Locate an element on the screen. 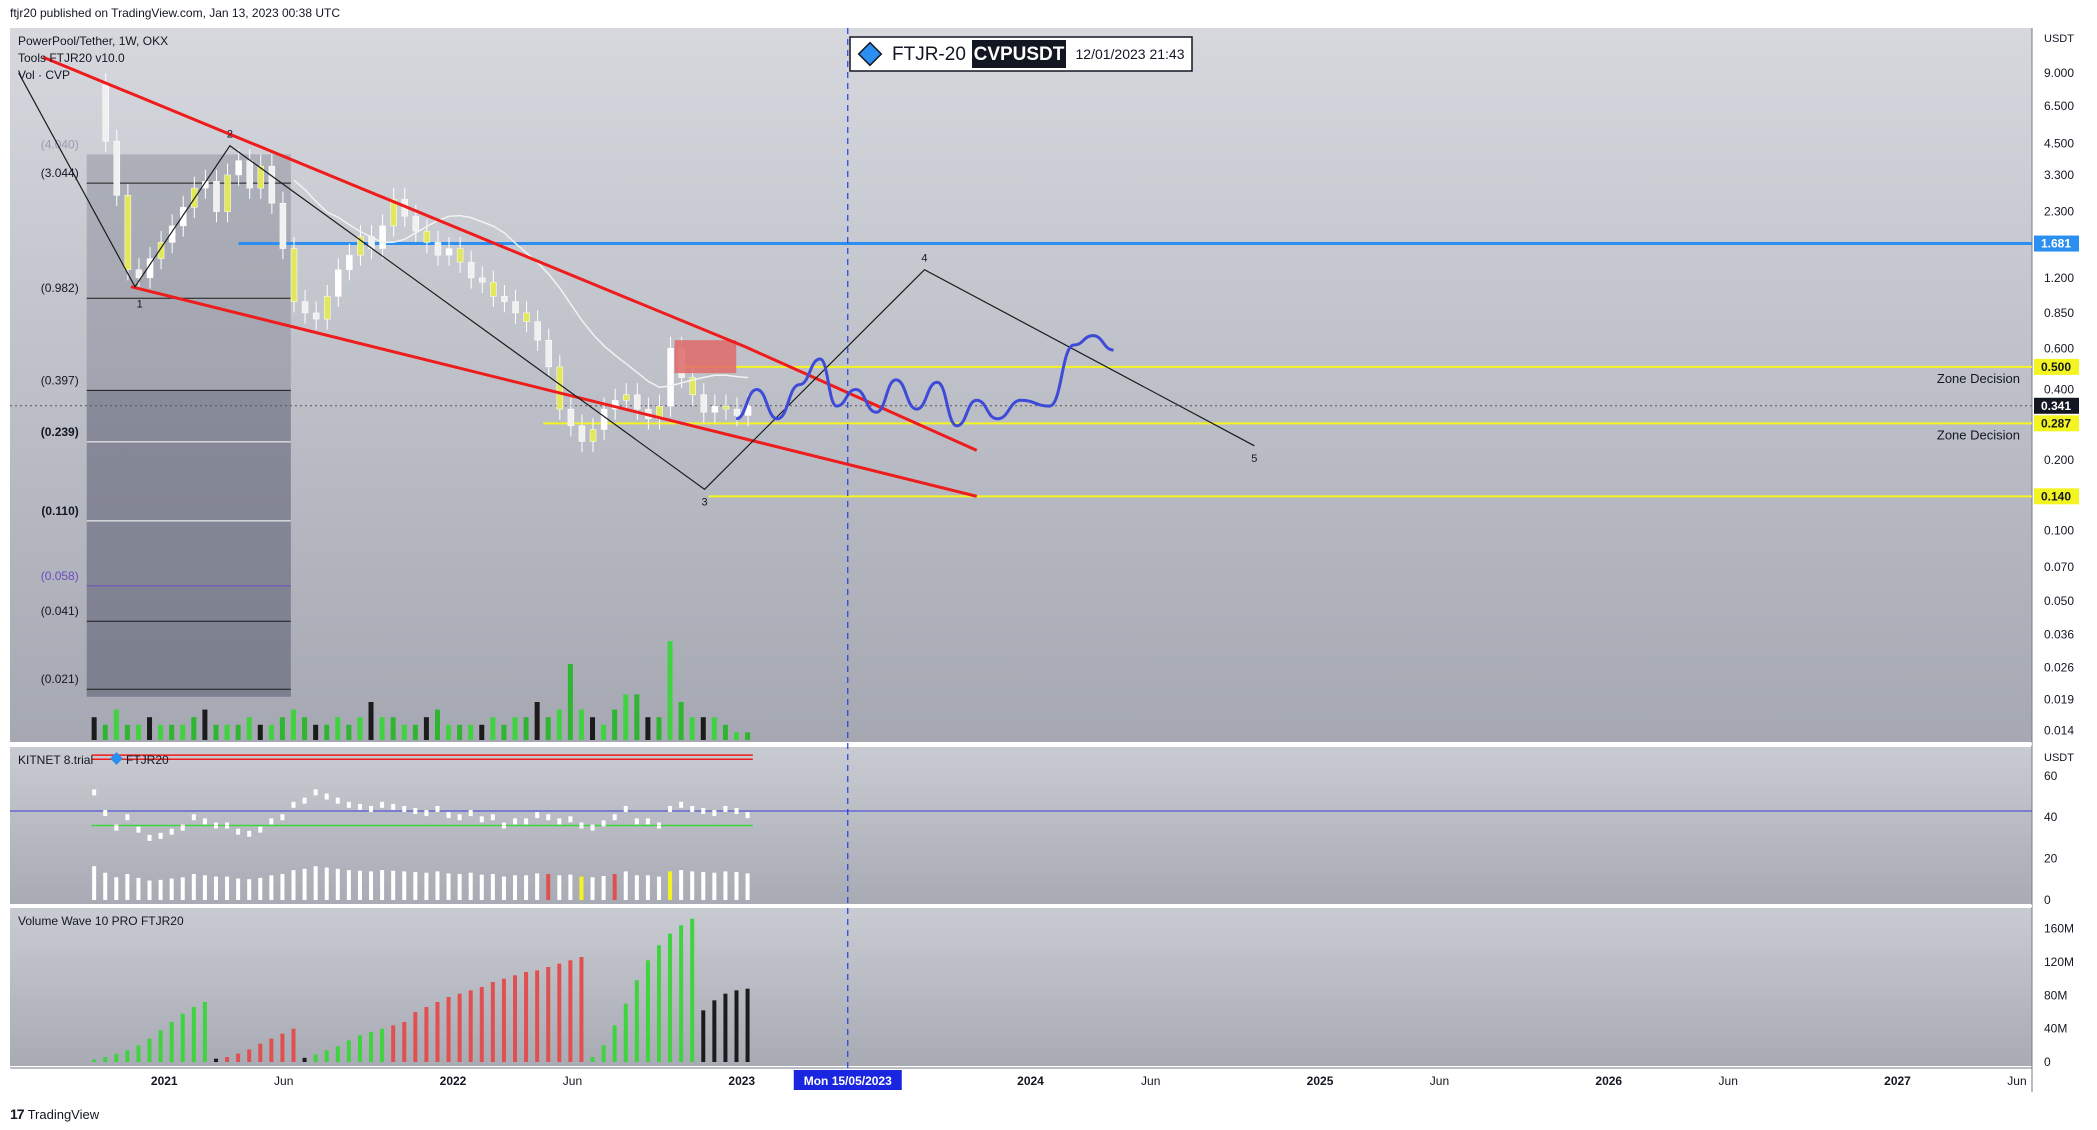 This screenshot has width=2097, height=1130. zone-label: Zone Decision is located at coordinates (1978, 434).